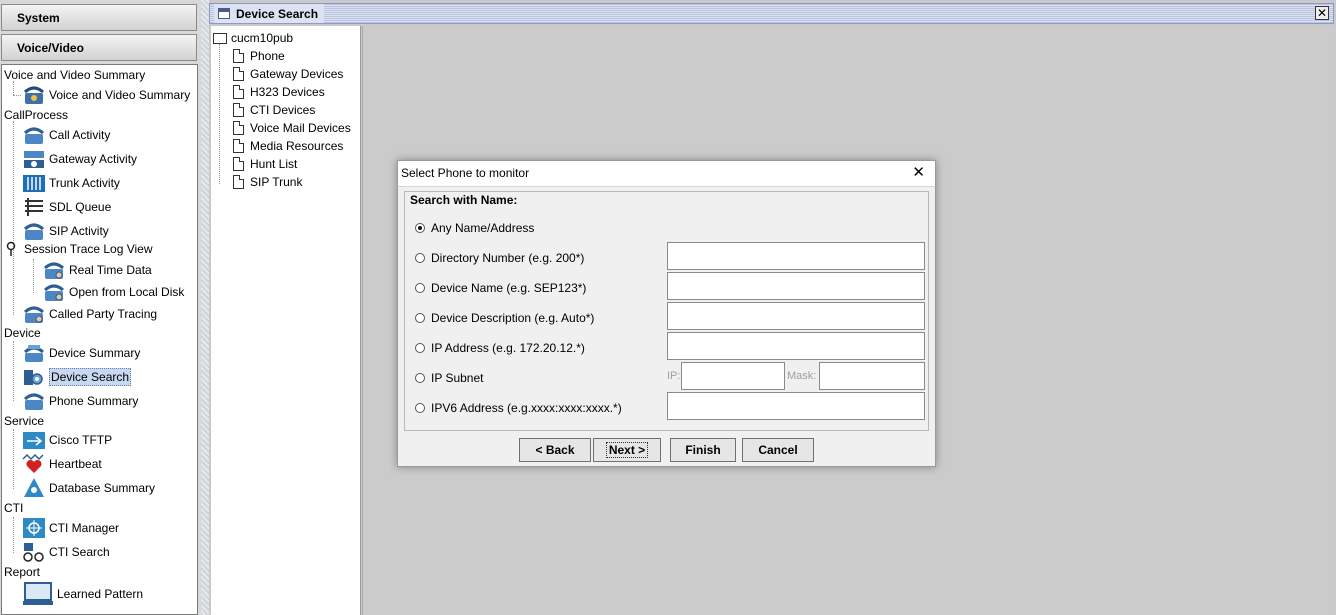  What do you see at coordinates (449, 378) in the screenshot?
I see `option-ip-subnet: IP Subnet` at bounding box center [449, 378].